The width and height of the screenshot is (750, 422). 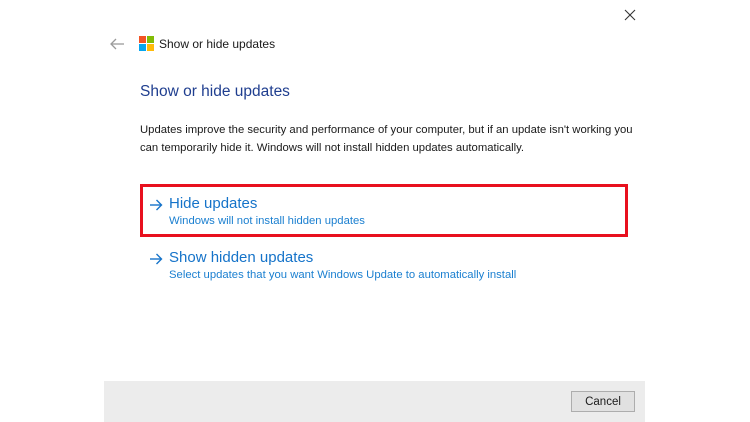 I want to click on hide-updates-subtitle: Windows will not install hidden updates, so click(x=267, y=221).